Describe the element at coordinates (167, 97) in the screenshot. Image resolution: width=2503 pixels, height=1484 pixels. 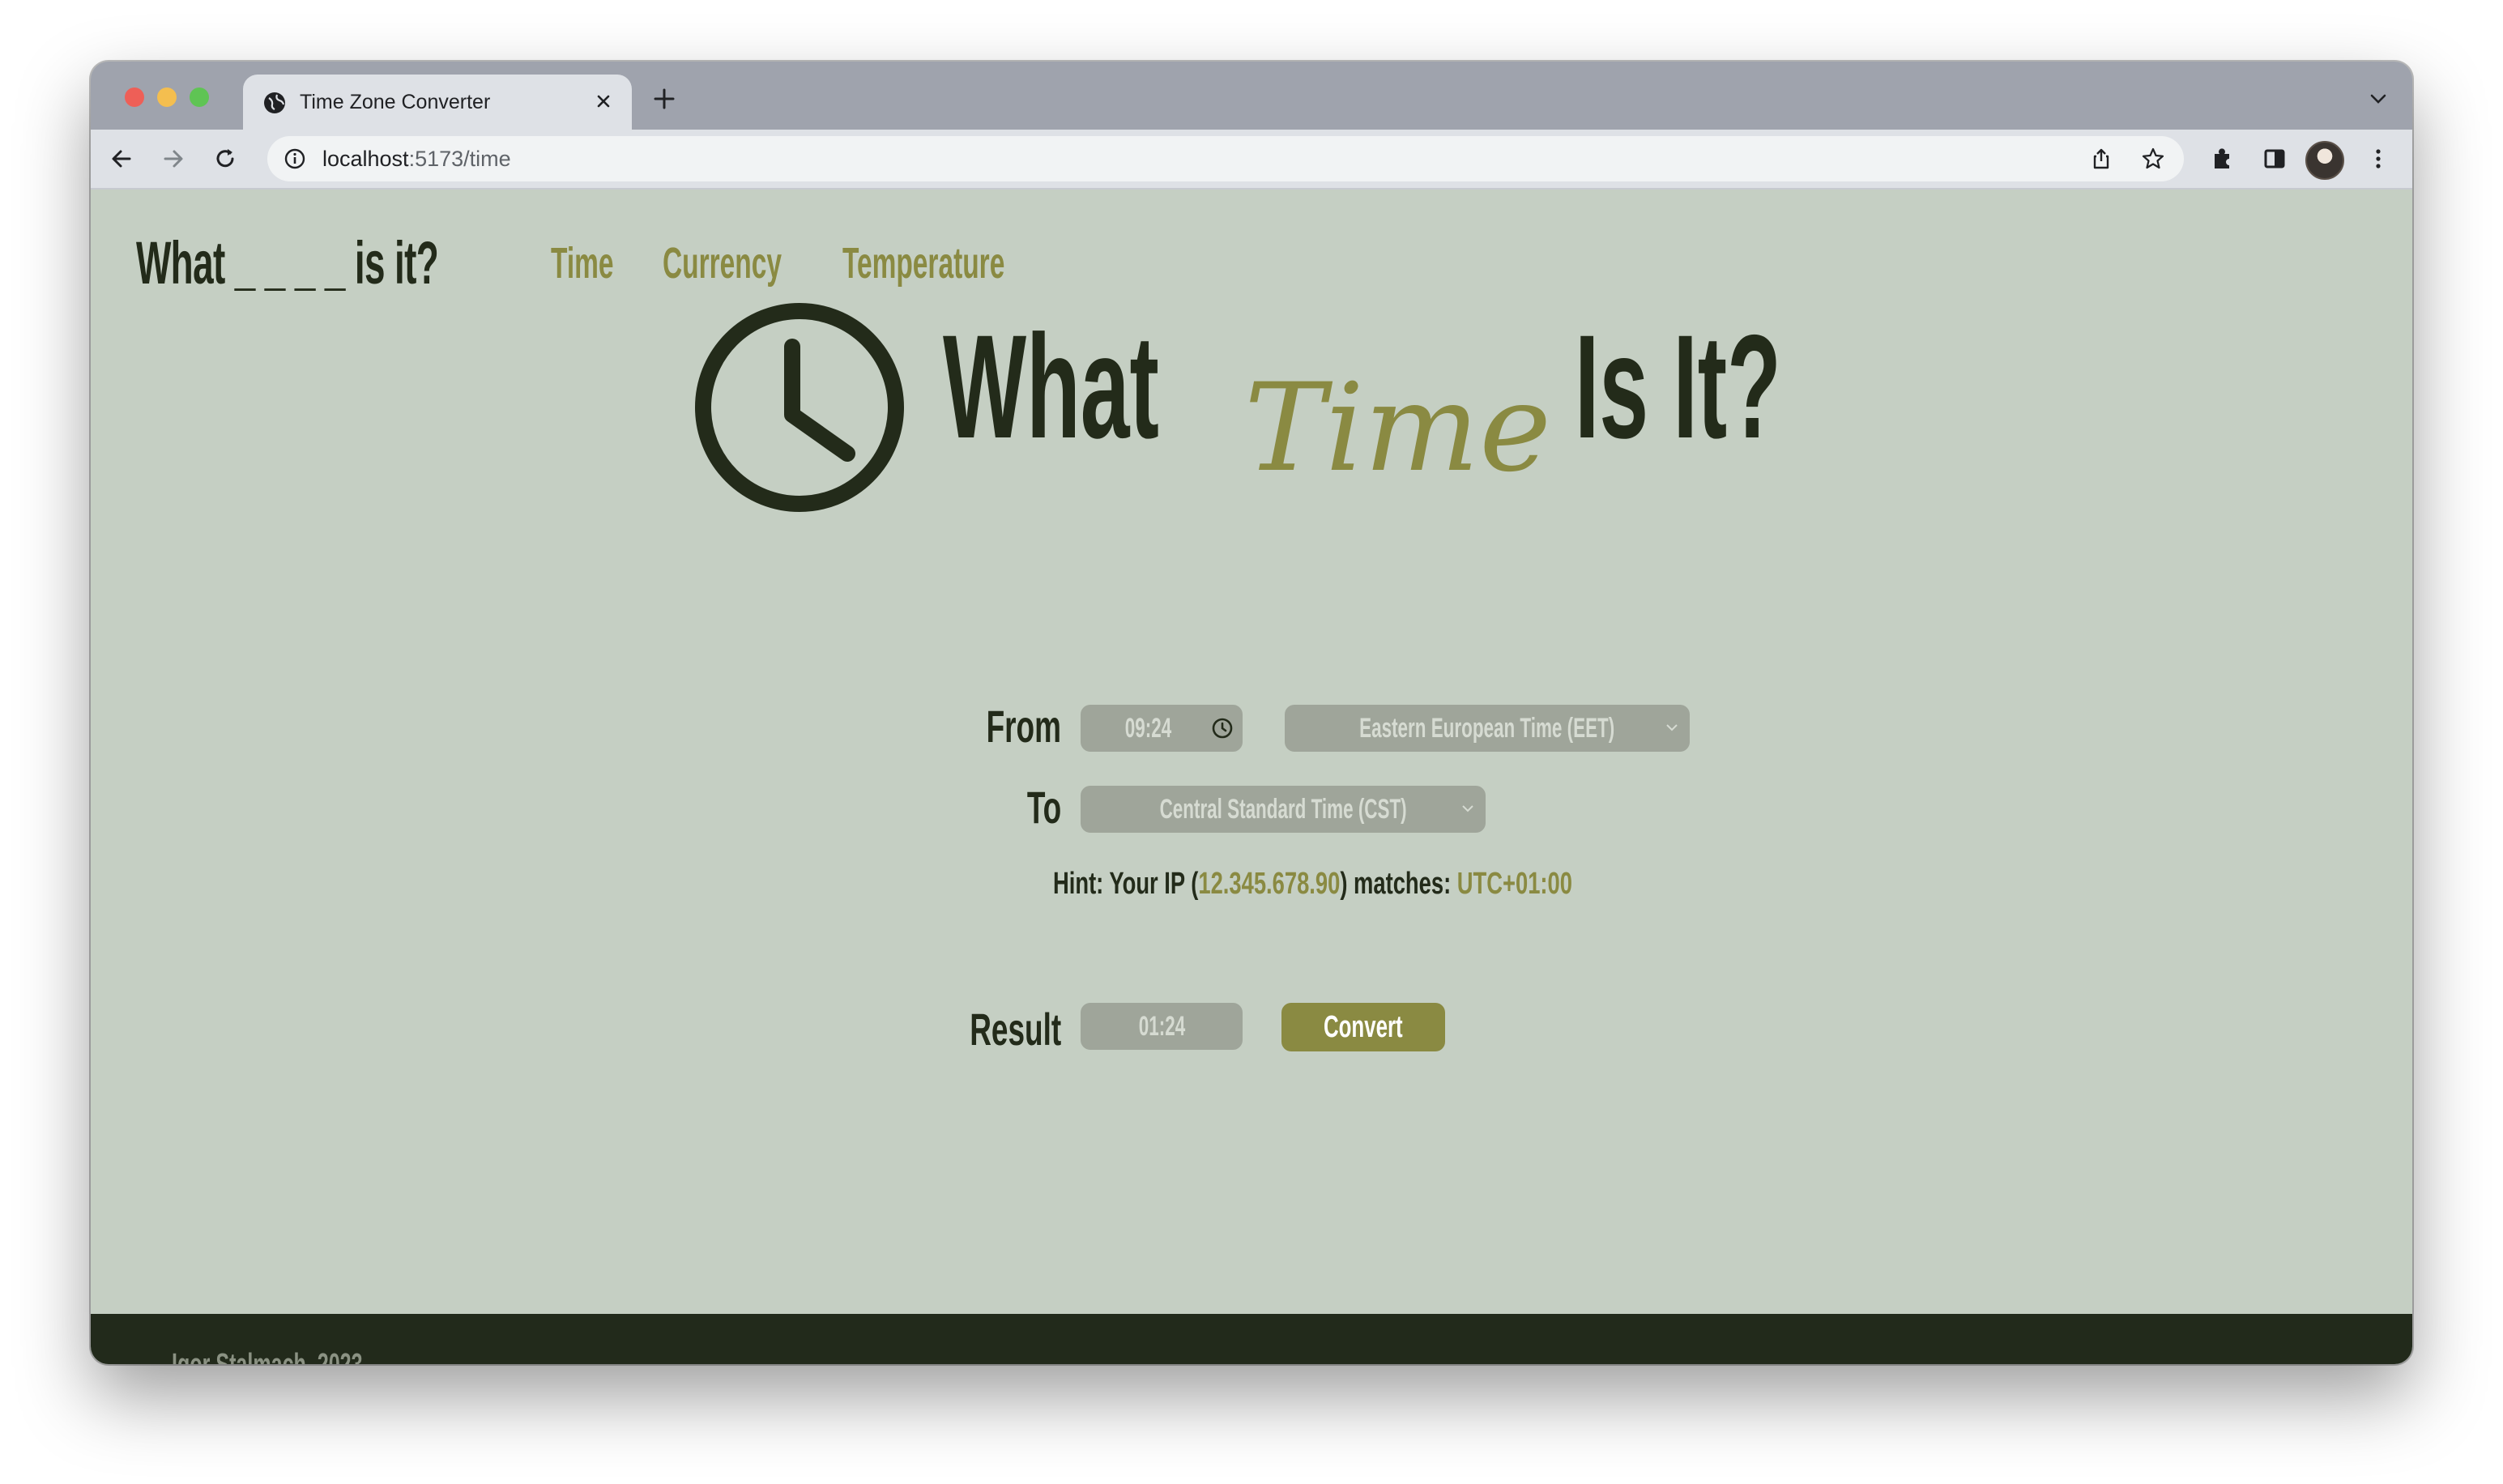
I see `minimize-window-button` at that location.